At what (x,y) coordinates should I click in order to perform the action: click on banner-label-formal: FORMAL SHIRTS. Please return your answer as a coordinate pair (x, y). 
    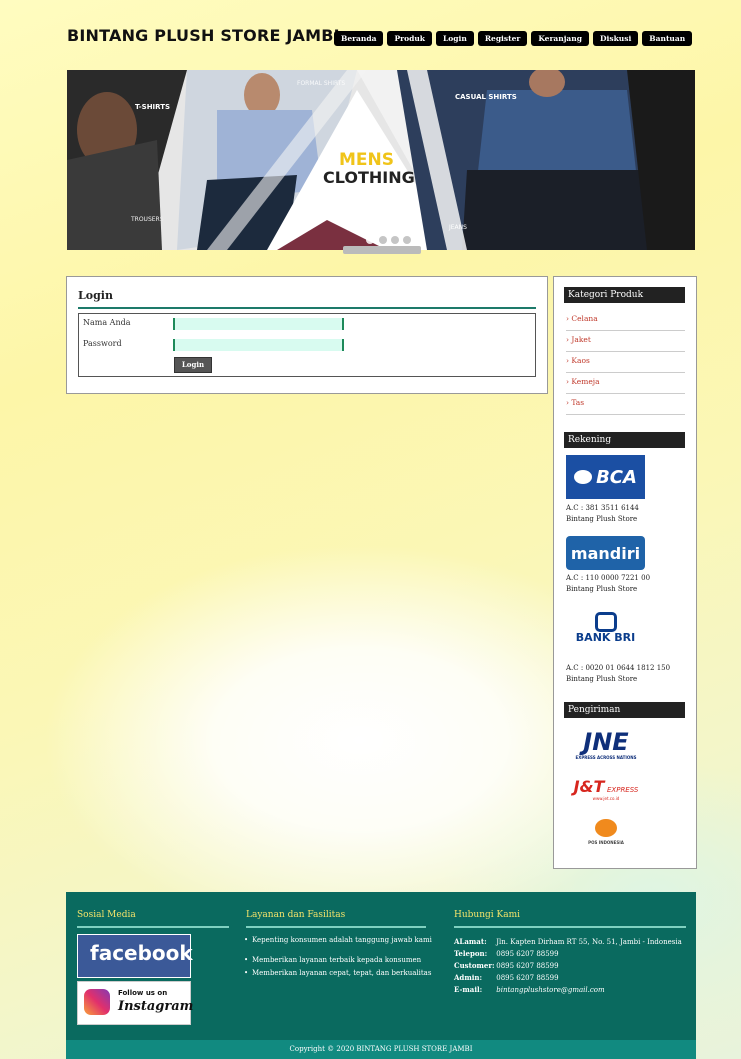
    Looking at the image, I should click on (321, 83).